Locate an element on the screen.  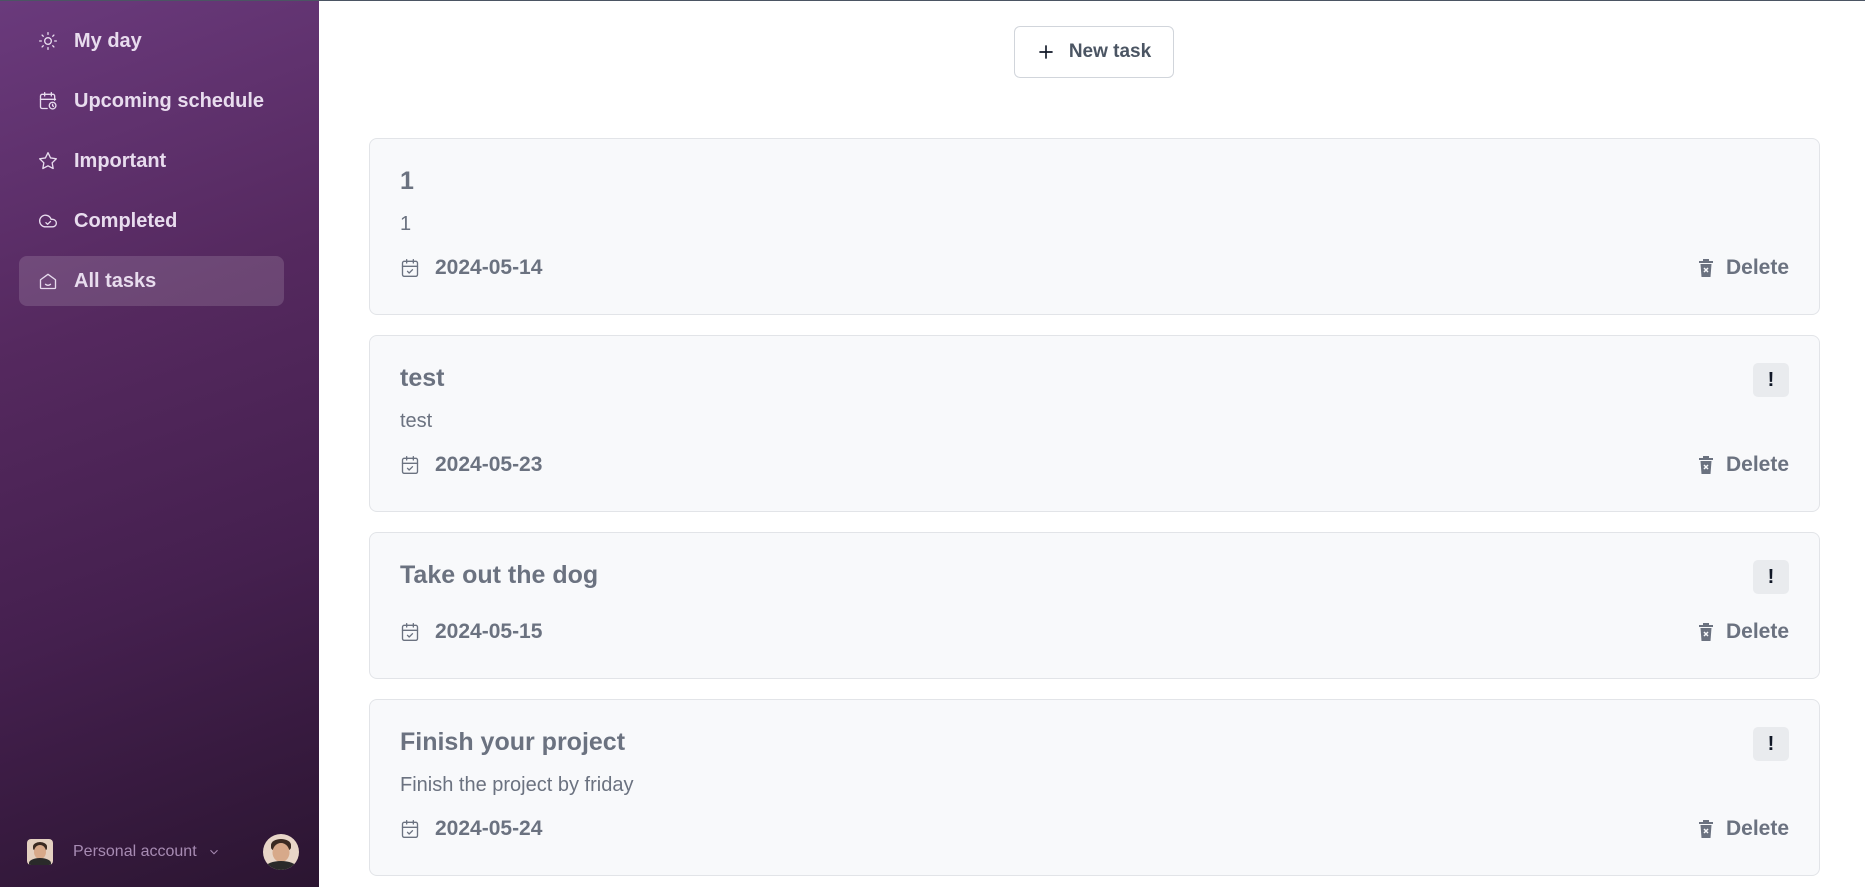
top-border is located at coordinates (932, 0).